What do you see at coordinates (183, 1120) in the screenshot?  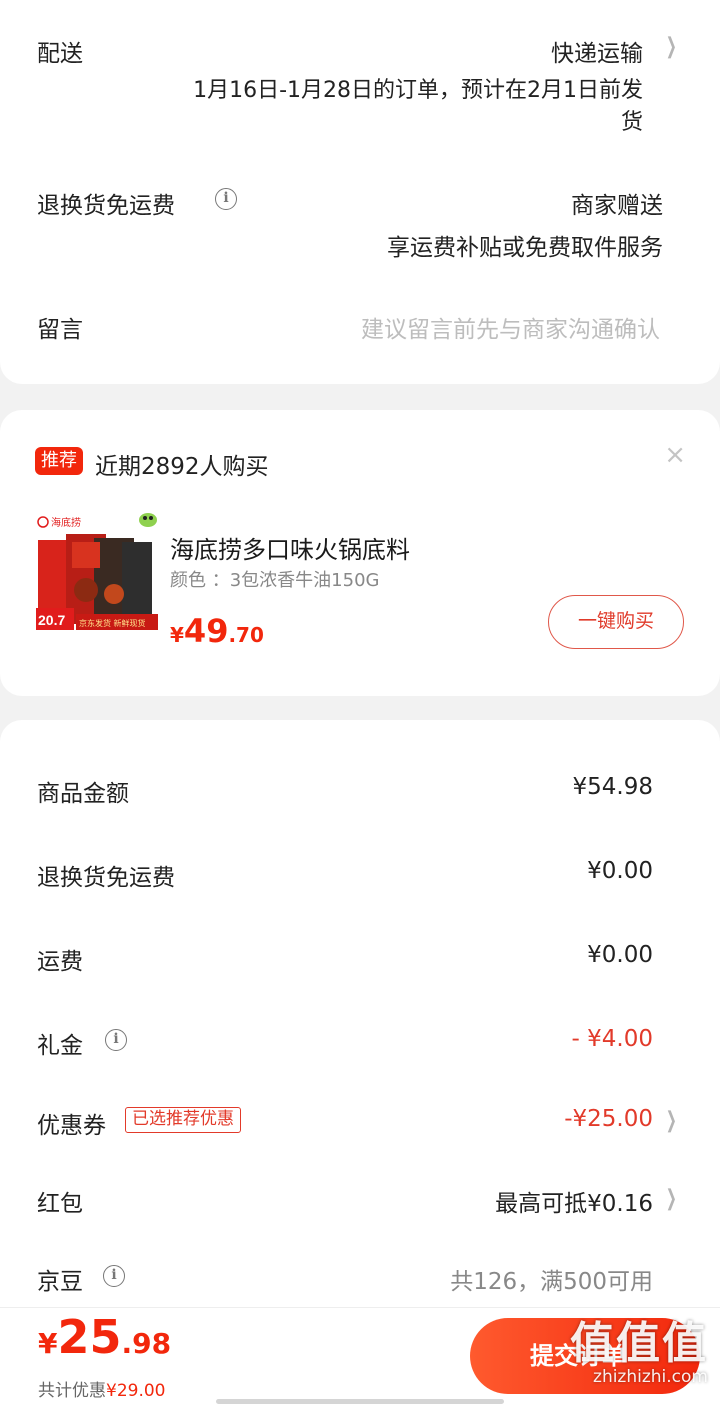 I see `coupon-tag: 已选推荐优惠` at bounding box center [183, 1120].